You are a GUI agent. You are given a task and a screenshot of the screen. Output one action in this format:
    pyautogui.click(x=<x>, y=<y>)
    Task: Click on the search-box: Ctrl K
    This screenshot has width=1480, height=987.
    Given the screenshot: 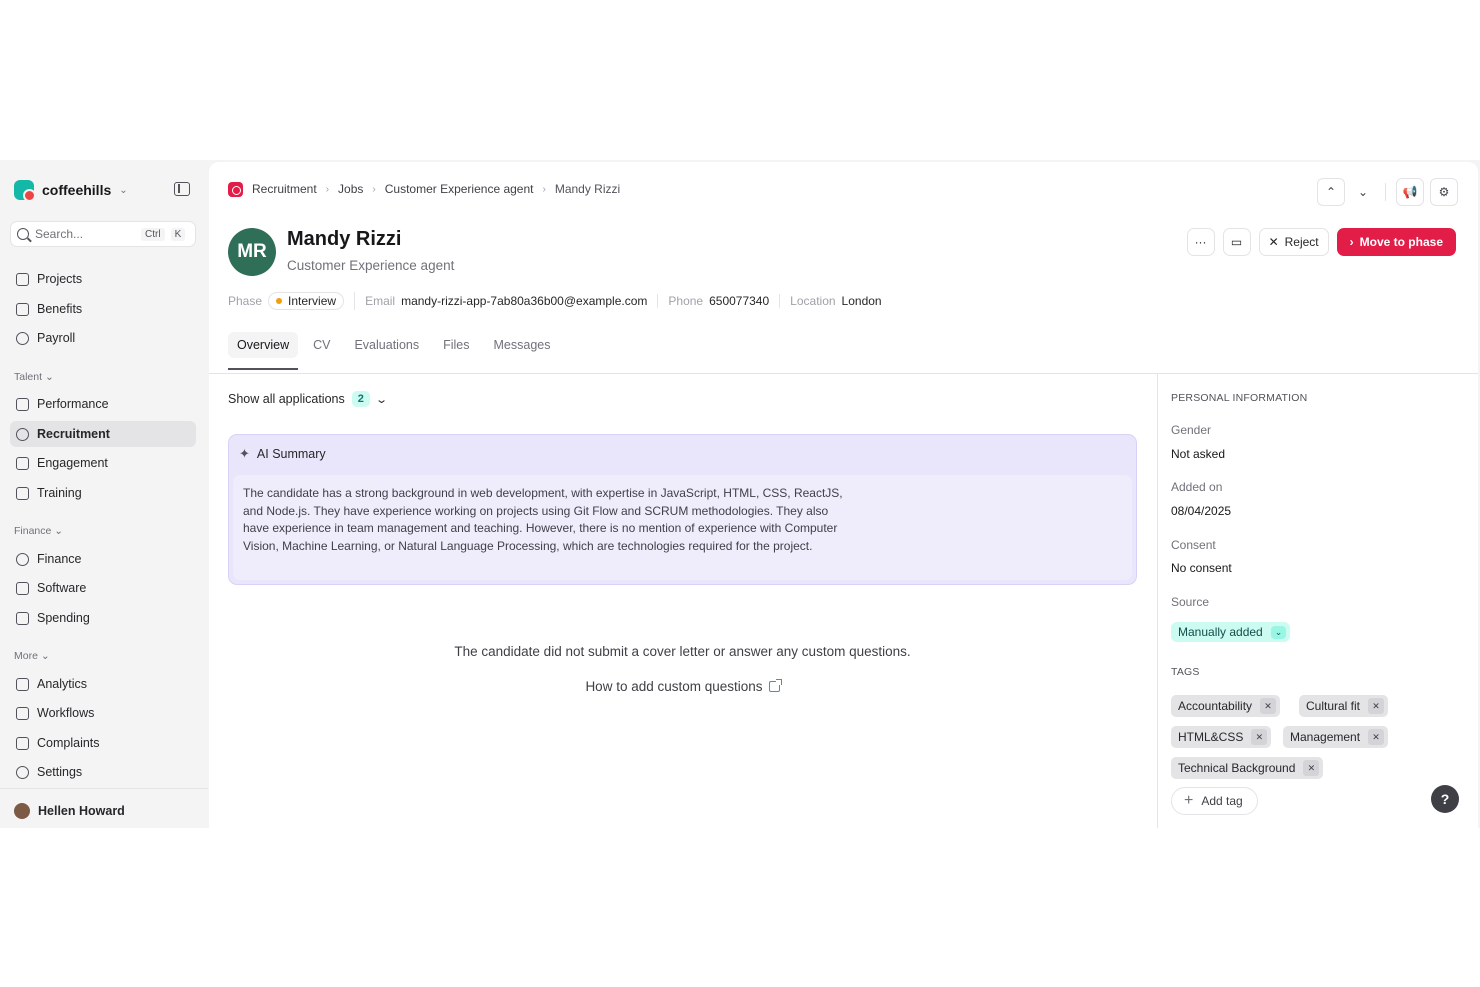 What is the action you would take?
    pyautogui.click(x=103, y=234)
    